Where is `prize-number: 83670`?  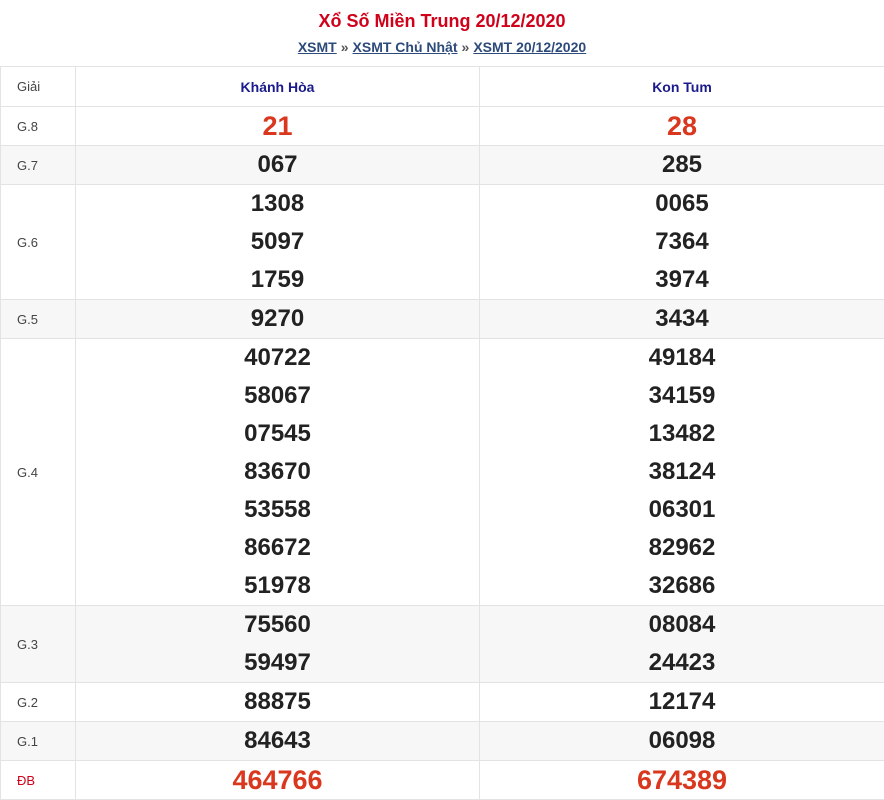 prize-number: 83670 is located at coordinates (277, 471).